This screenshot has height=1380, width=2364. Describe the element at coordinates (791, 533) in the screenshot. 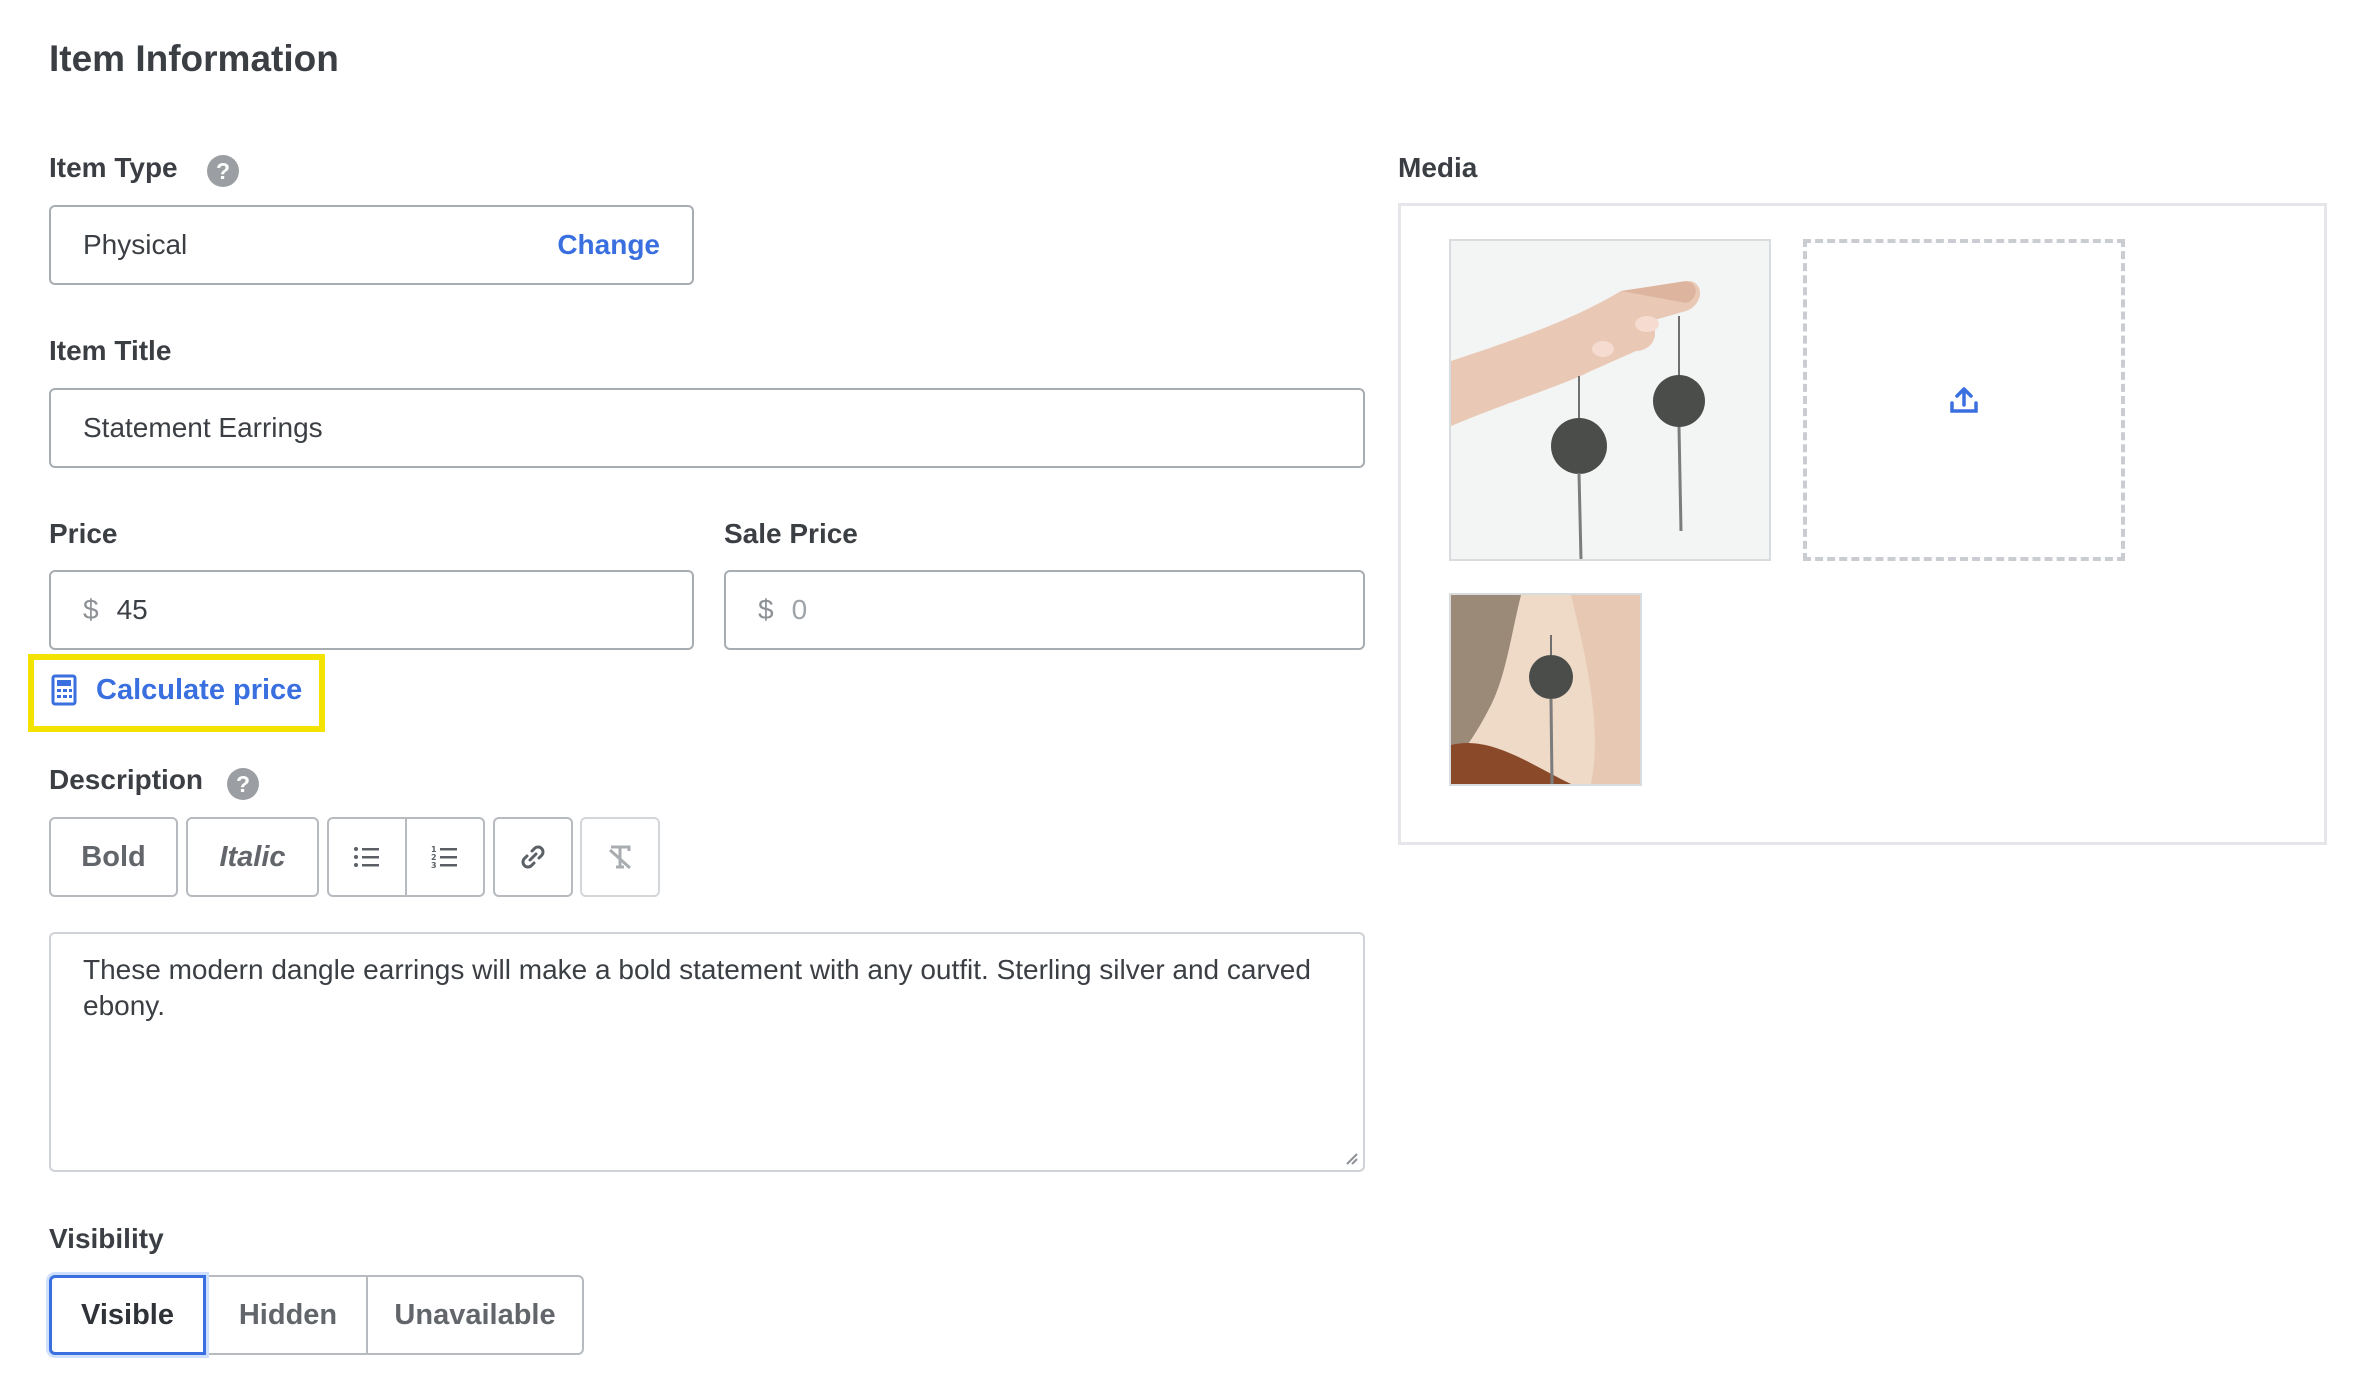

I see `sale-price-label: Sale Price` at that location.